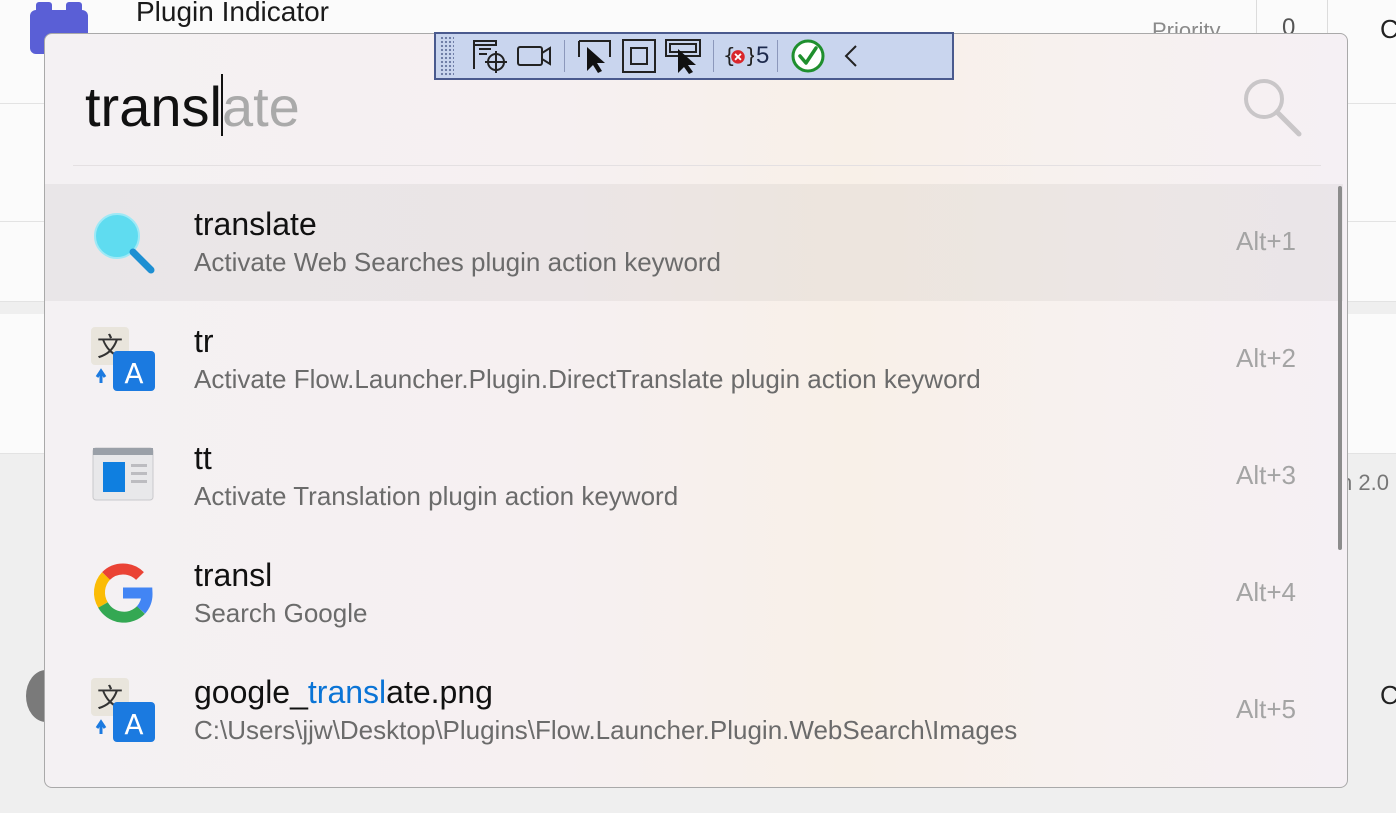 This screenshot has width=1396, height=813. I want to click on check-circle-icon, so click(808, 56).